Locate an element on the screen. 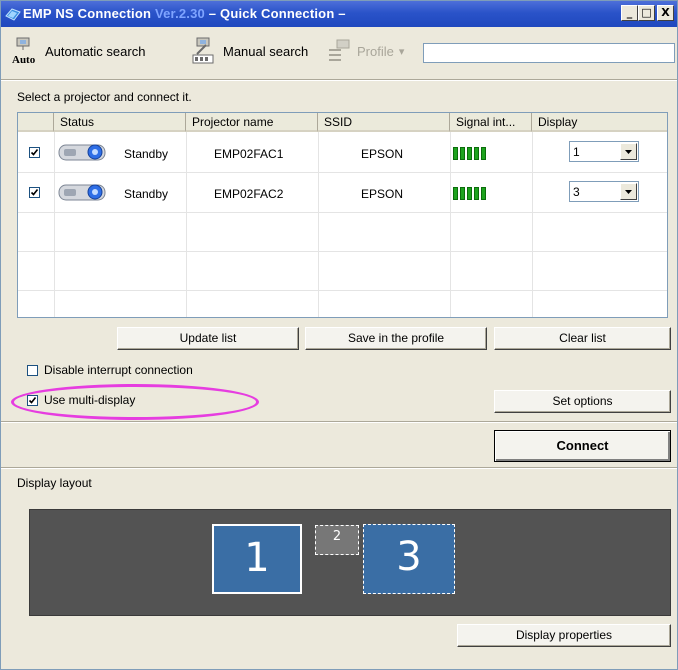  display-tile-1: 1 is located at coordinates (257, 559).